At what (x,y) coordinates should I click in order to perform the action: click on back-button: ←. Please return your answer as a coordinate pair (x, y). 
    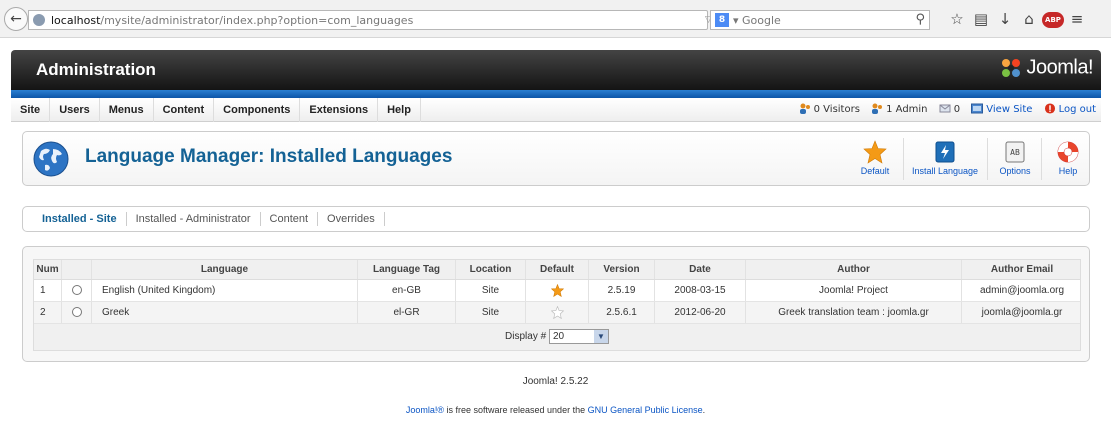
    Looking at the image, I should click on (16, 19).